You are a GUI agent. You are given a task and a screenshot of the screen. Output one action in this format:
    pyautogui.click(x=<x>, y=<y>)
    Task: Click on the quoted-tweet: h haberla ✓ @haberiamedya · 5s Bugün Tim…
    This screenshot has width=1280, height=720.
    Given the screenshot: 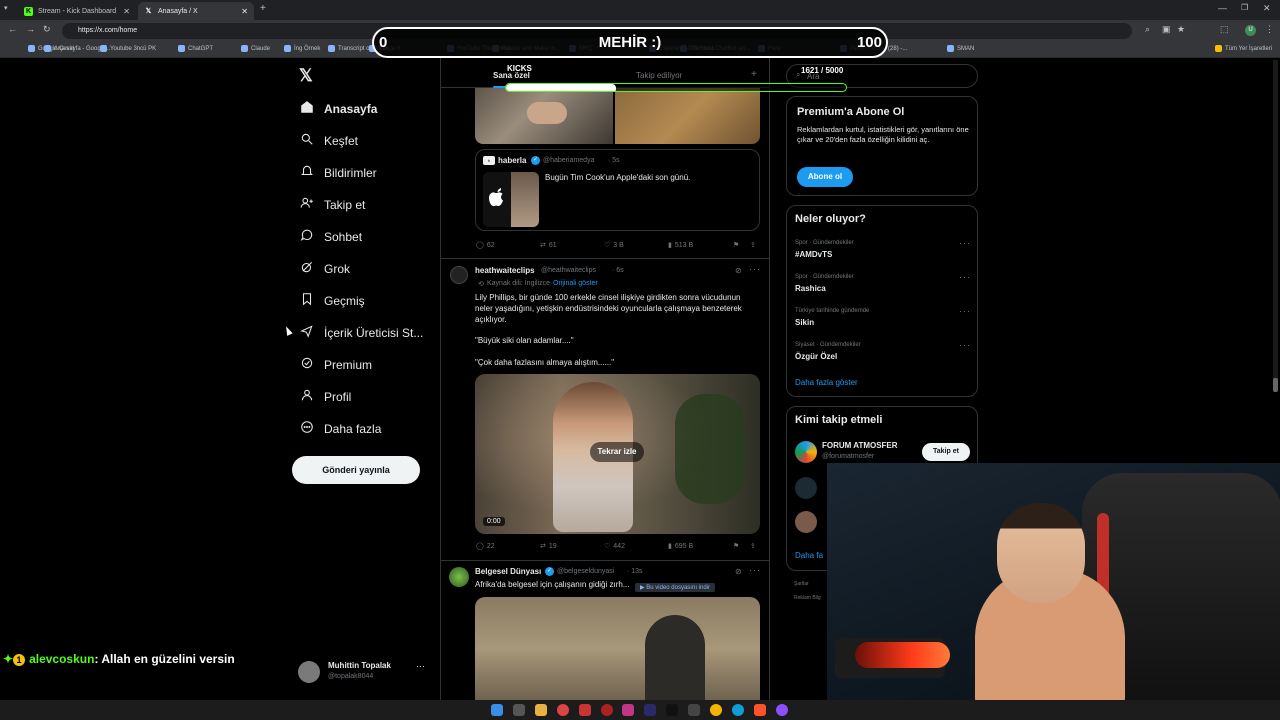 What is the action you would take?
    pyautogui.click(x=617, y=190)
    